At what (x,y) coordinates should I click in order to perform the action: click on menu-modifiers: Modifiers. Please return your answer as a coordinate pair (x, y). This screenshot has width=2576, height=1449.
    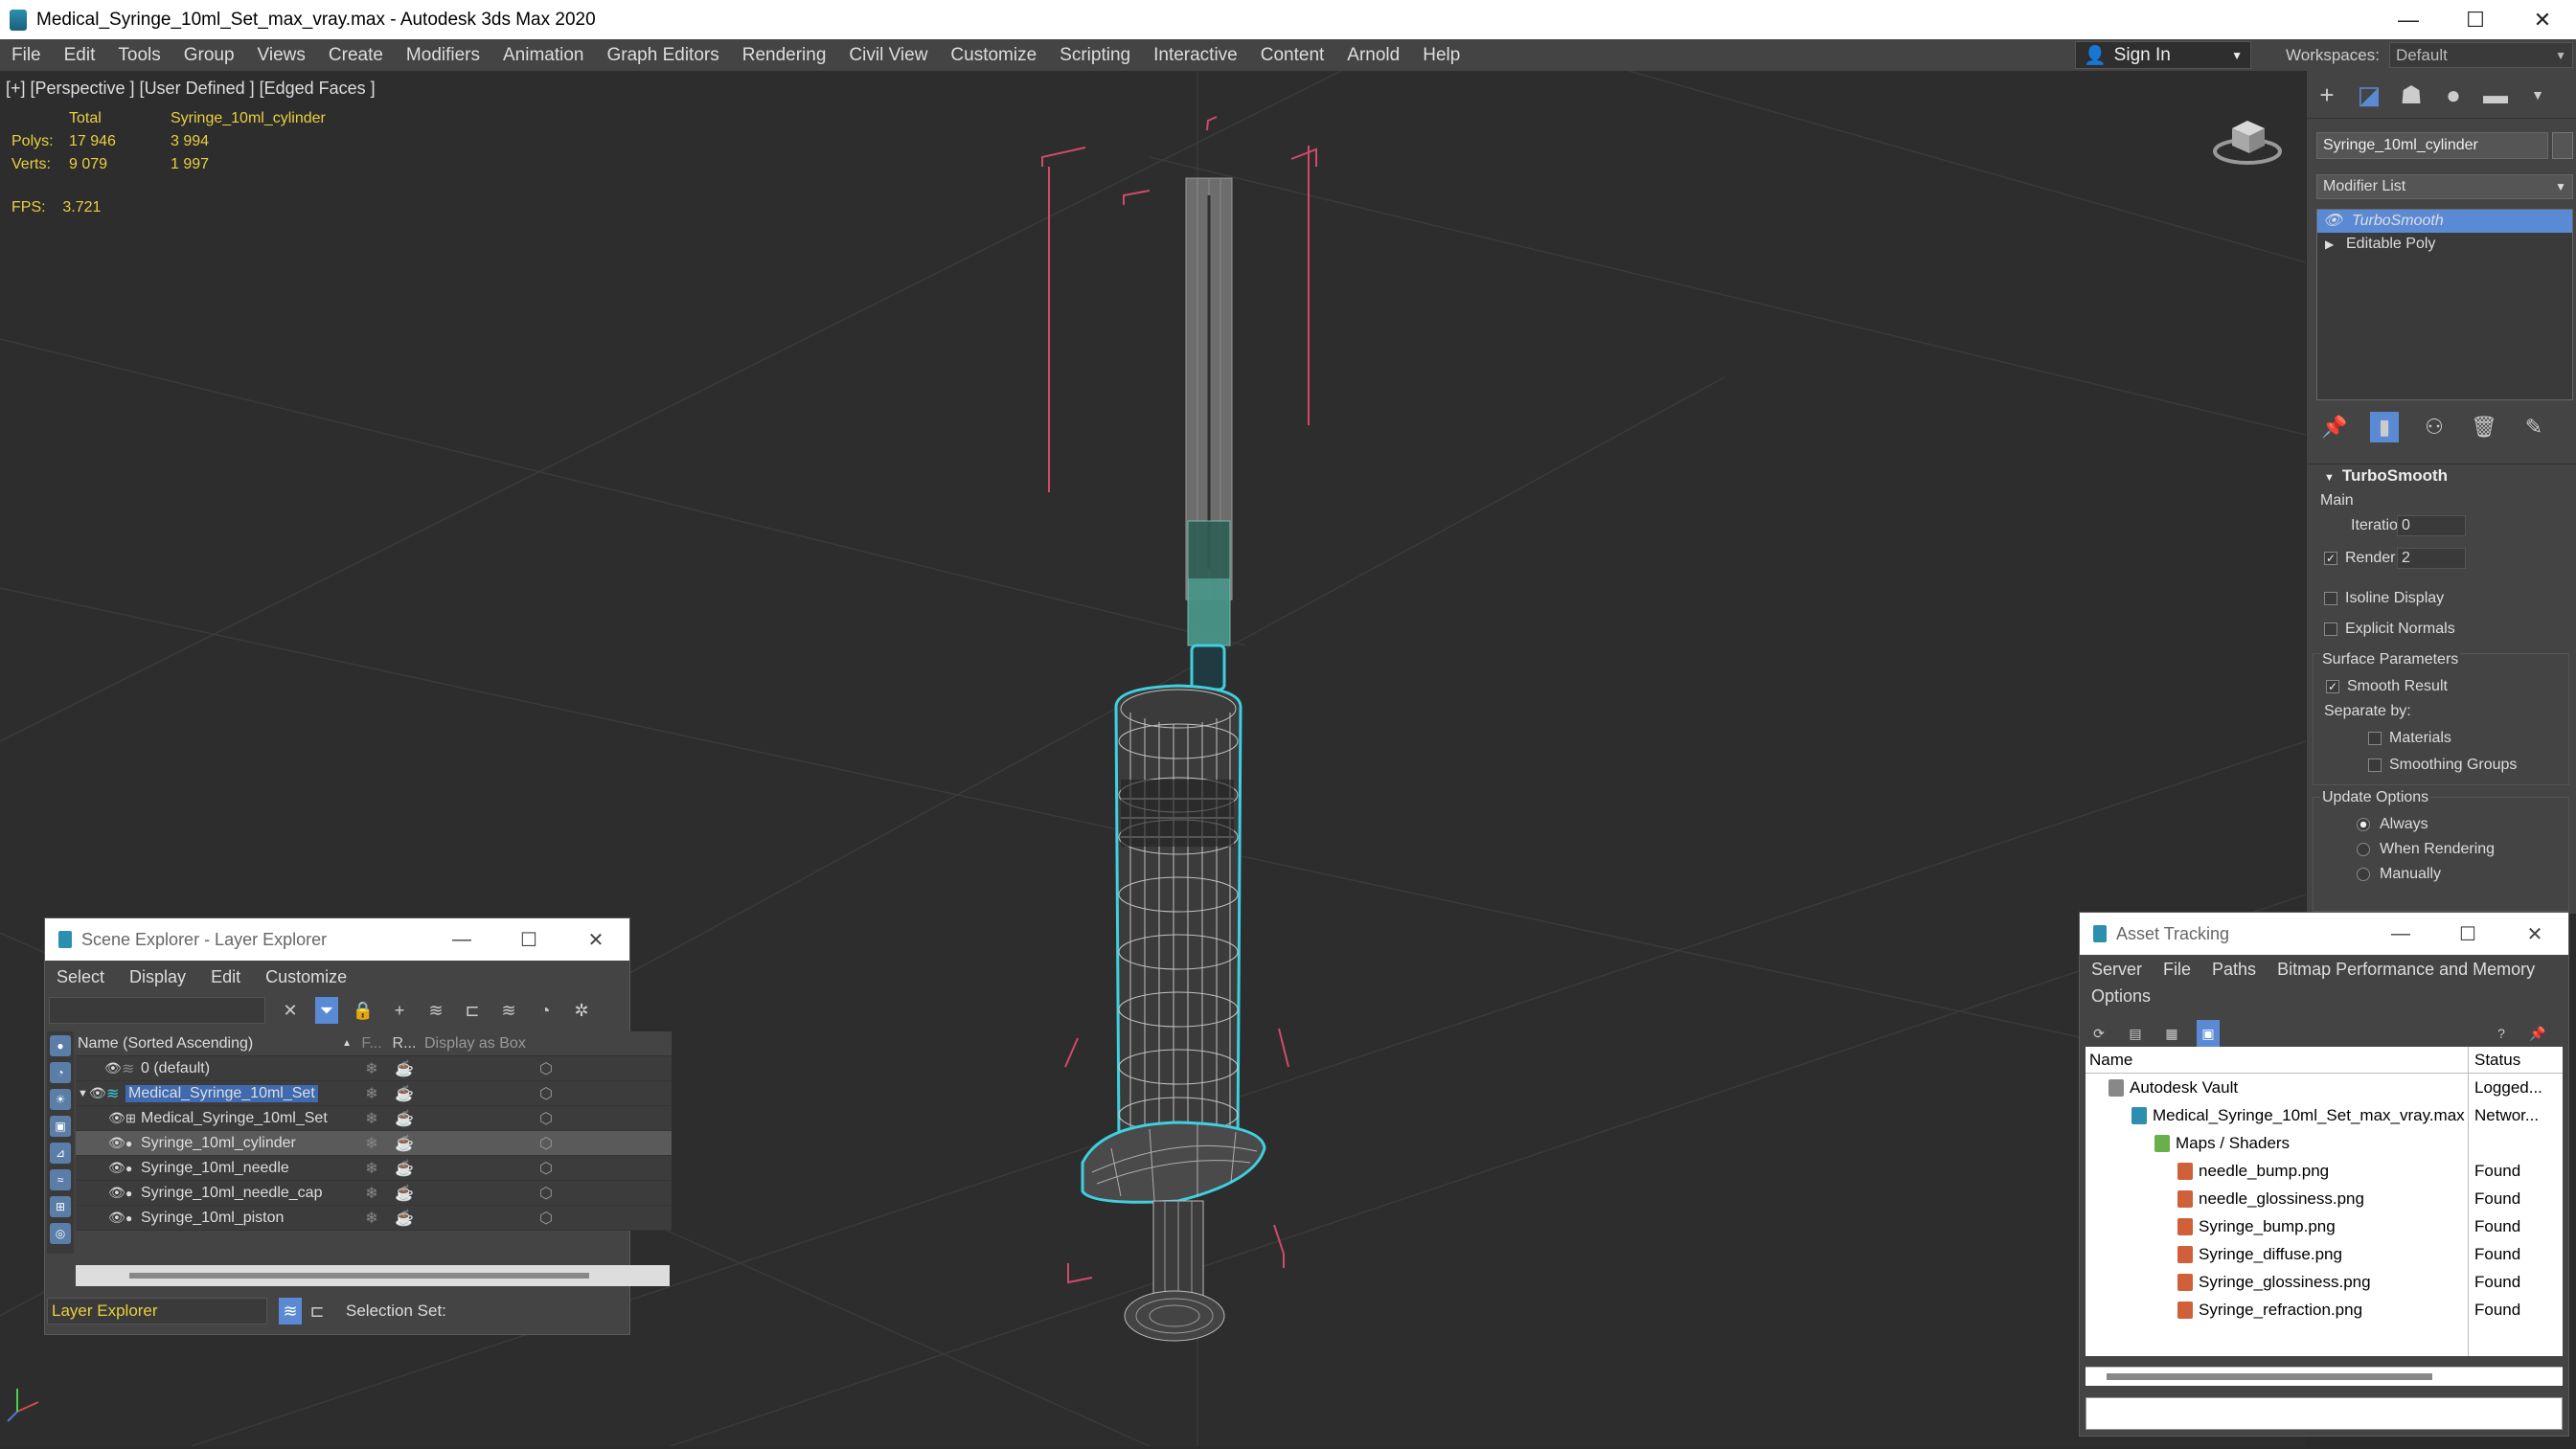
    Looking at the image, I should click on (443, 55).